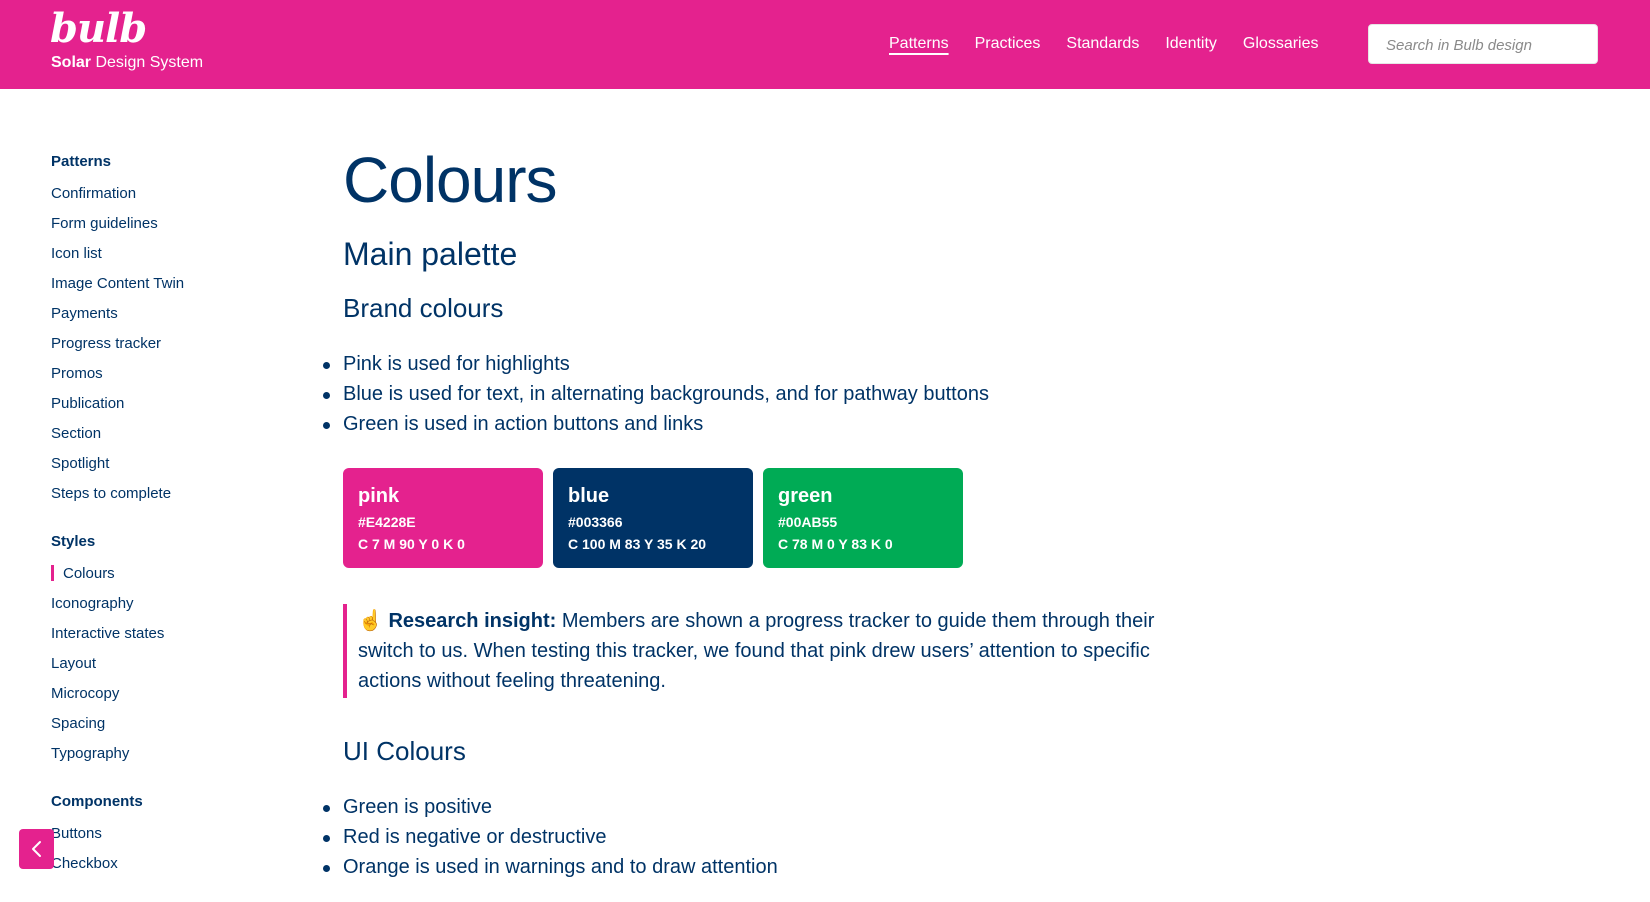  I want to click on pointing-up-hand-icon: ☝, so click(370, 621).